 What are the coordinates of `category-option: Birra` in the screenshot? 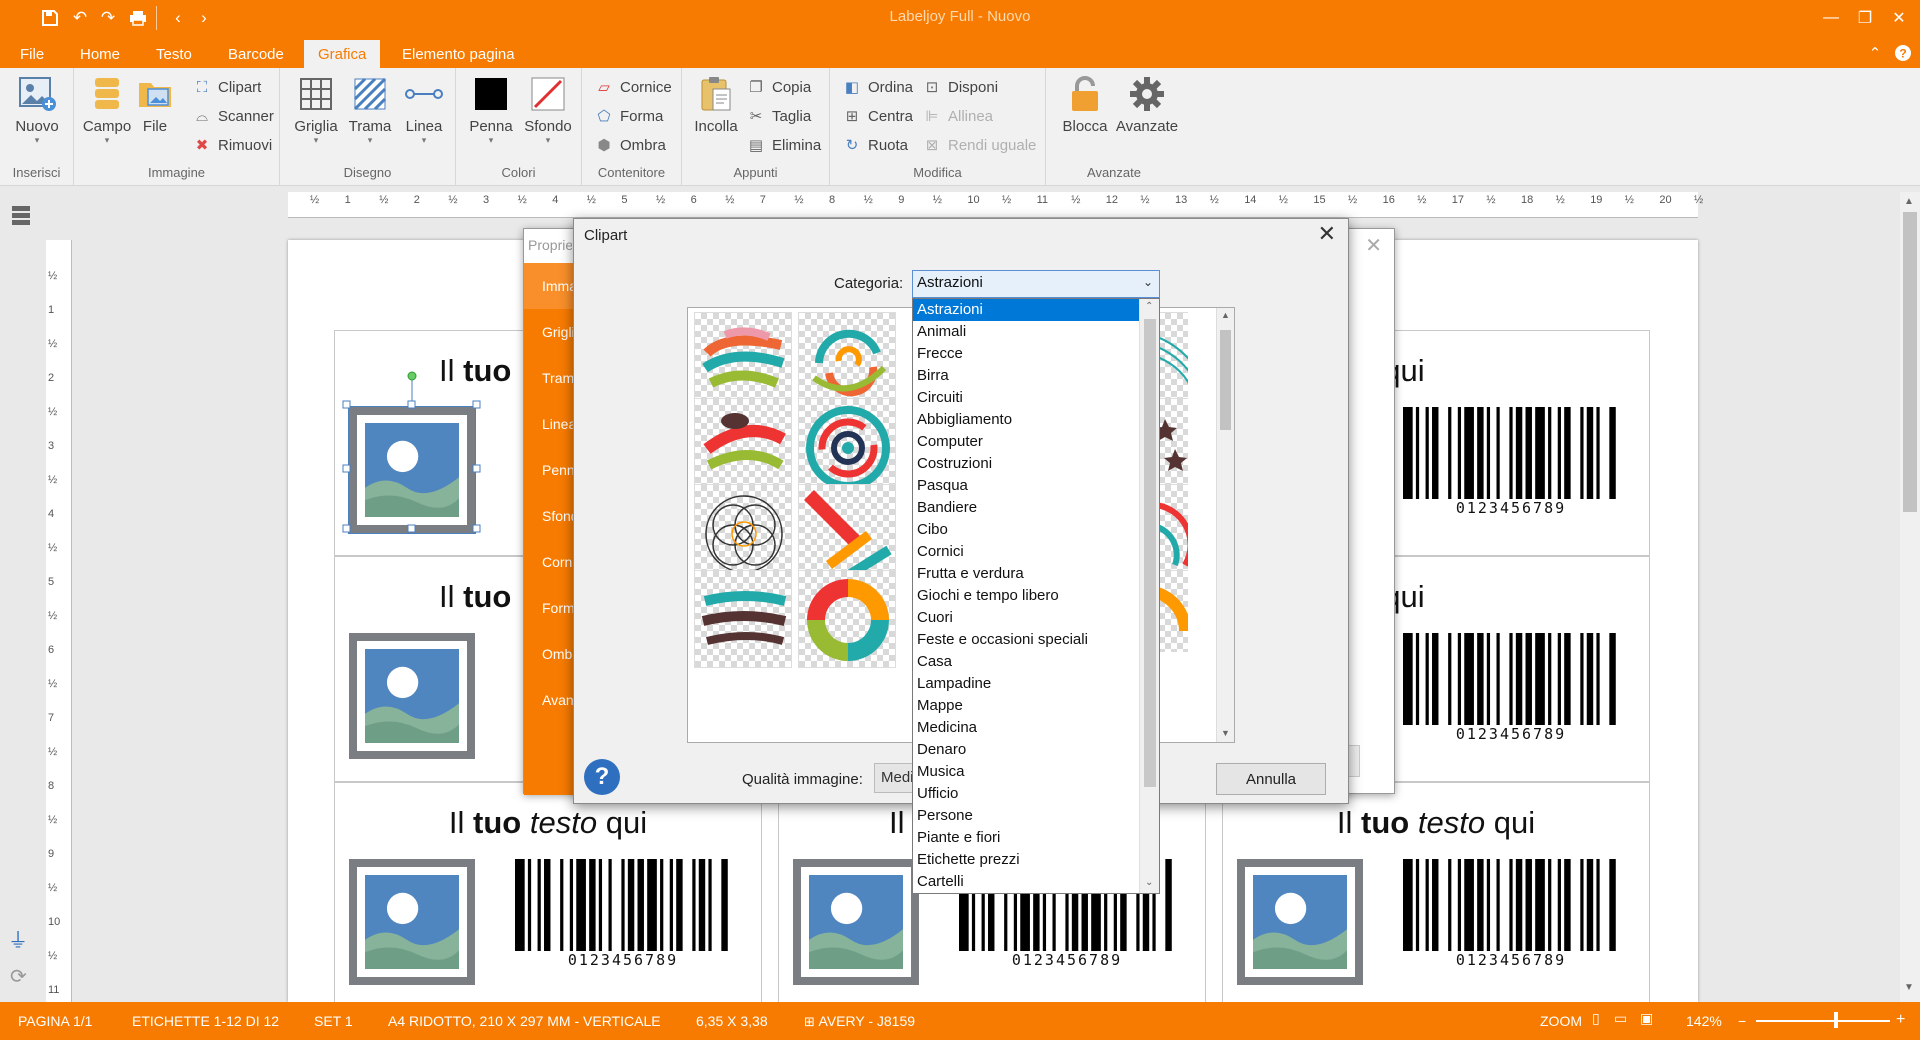 It's located at (1027, 376).